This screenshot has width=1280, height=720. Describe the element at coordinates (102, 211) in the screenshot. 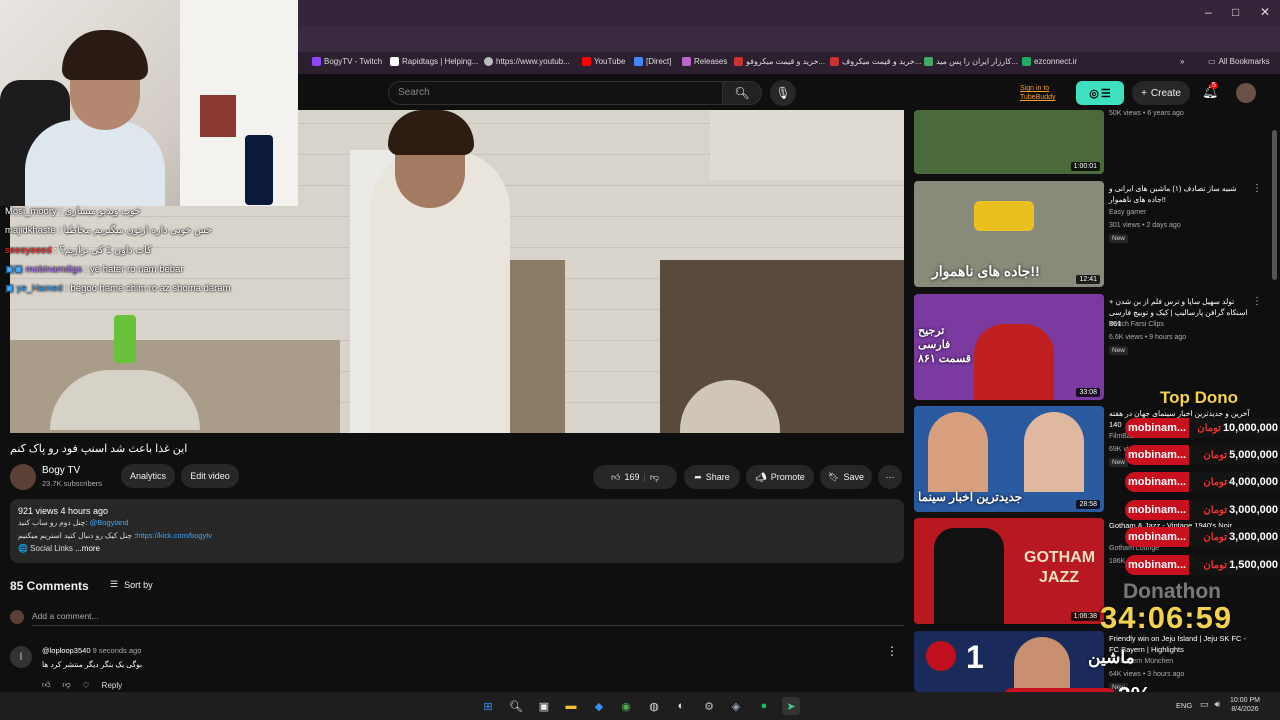

I see `chat-text: خوب ویدیو میسازی` at that location.